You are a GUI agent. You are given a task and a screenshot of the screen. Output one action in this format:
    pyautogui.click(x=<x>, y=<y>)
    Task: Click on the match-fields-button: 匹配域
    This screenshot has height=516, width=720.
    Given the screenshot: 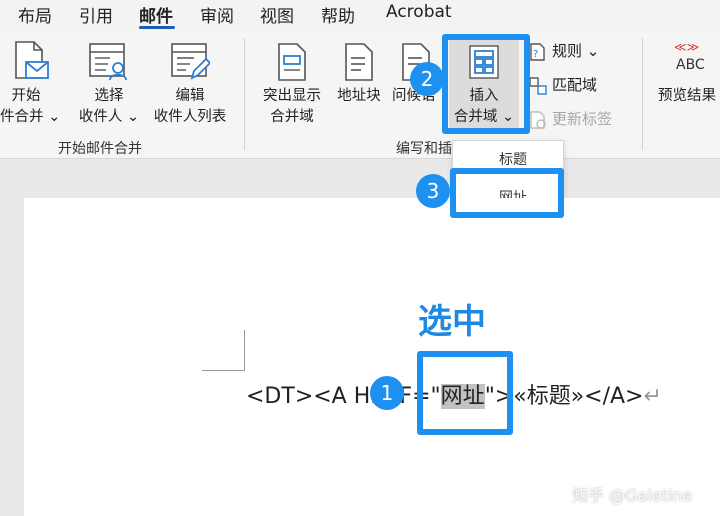 What is the action you would take?
    pyautogui.click(x=573, y=85)
    